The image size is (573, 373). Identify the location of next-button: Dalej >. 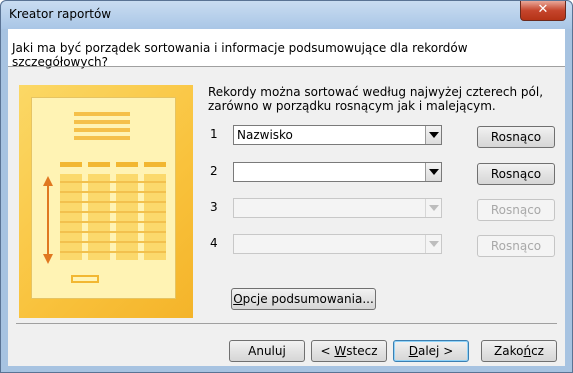
(431, 351).